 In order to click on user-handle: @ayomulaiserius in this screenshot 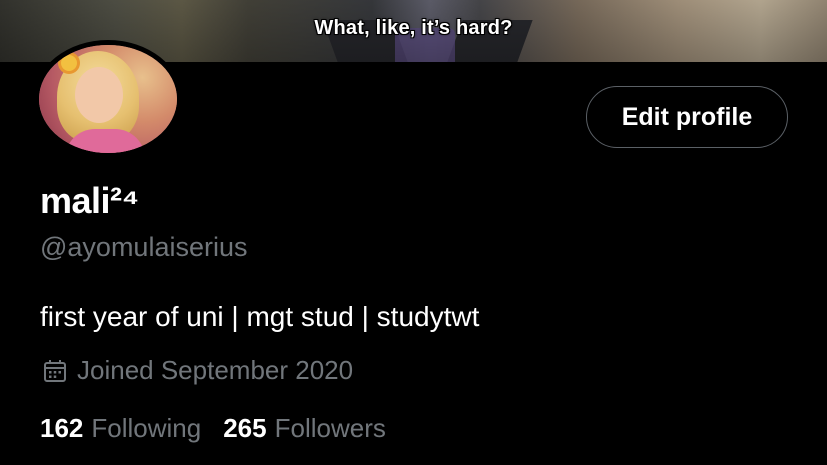, I will do `click(144, 247)`.